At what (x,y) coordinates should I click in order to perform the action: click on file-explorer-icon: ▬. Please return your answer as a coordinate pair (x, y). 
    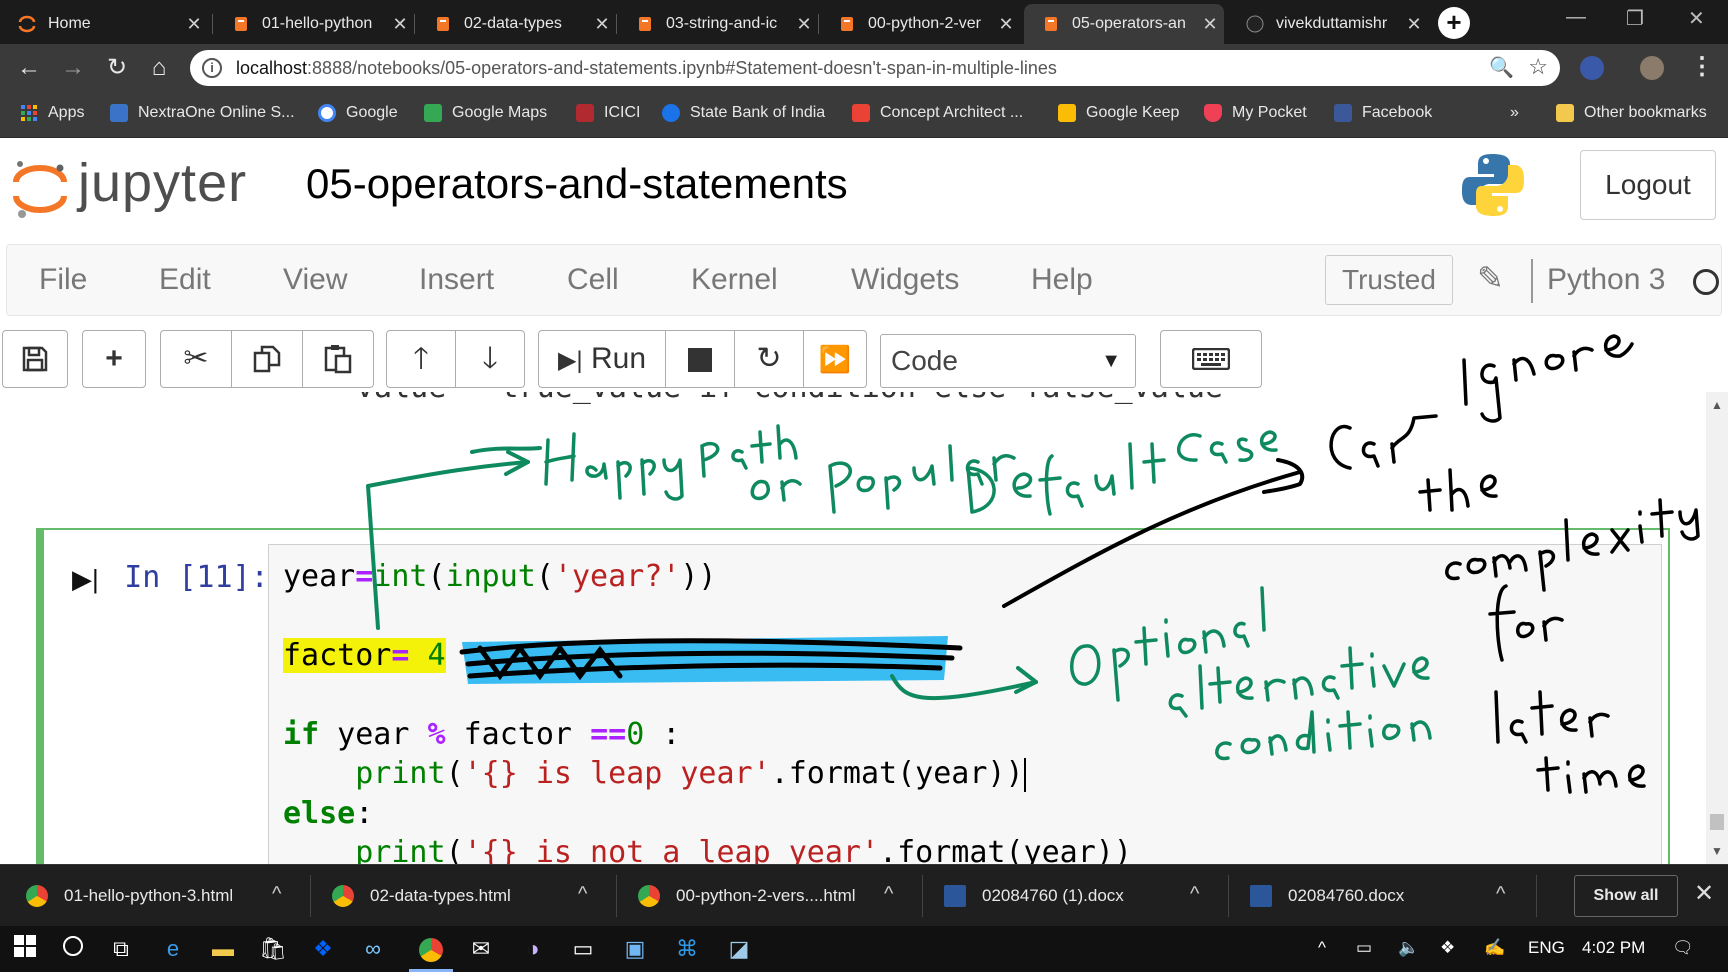
    Looking at the image, I should click on (223, 949).